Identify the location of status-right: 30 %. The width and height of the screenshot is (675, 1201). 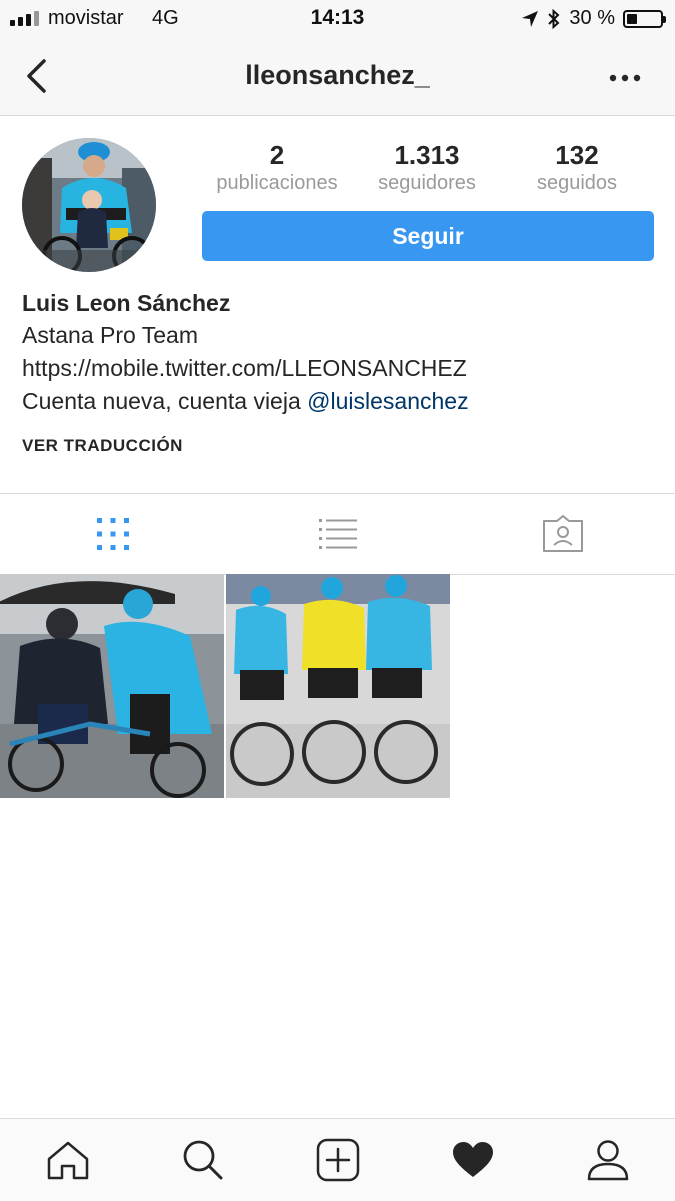
(593, 18).